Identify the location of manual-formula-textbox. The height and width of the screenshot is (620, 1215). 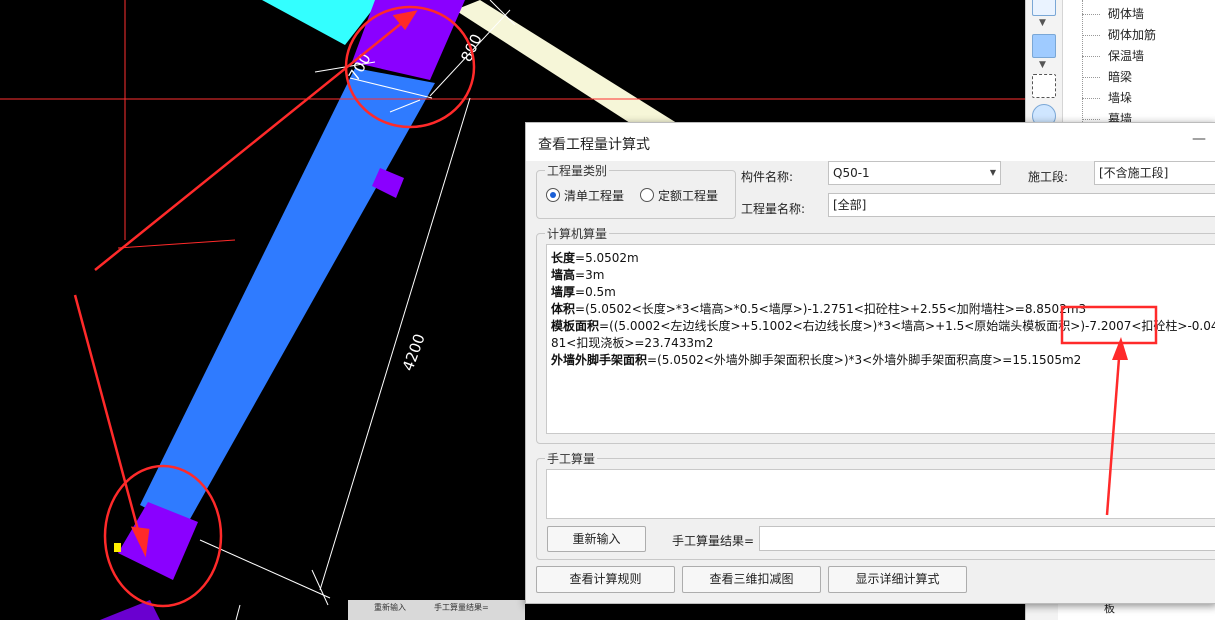
(880, 494).